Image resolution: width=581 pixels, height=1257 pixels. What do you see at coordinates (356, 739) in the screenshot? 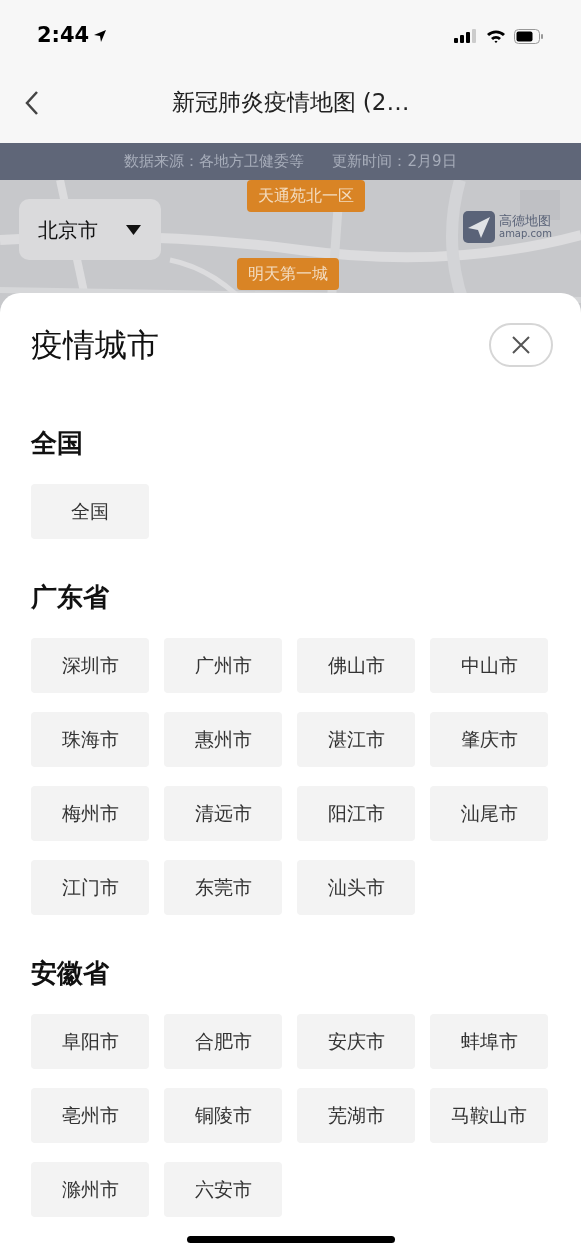
I see `city-chip: 湛江市` at bounding box center [356, 739].